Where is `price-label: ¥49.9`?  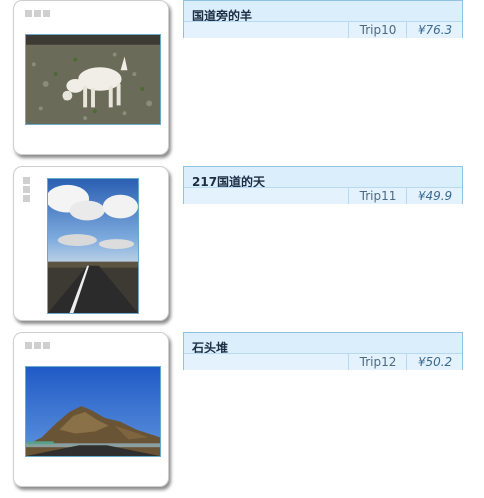
price-label: ¥49.9 is located at coordinates (434, 196).